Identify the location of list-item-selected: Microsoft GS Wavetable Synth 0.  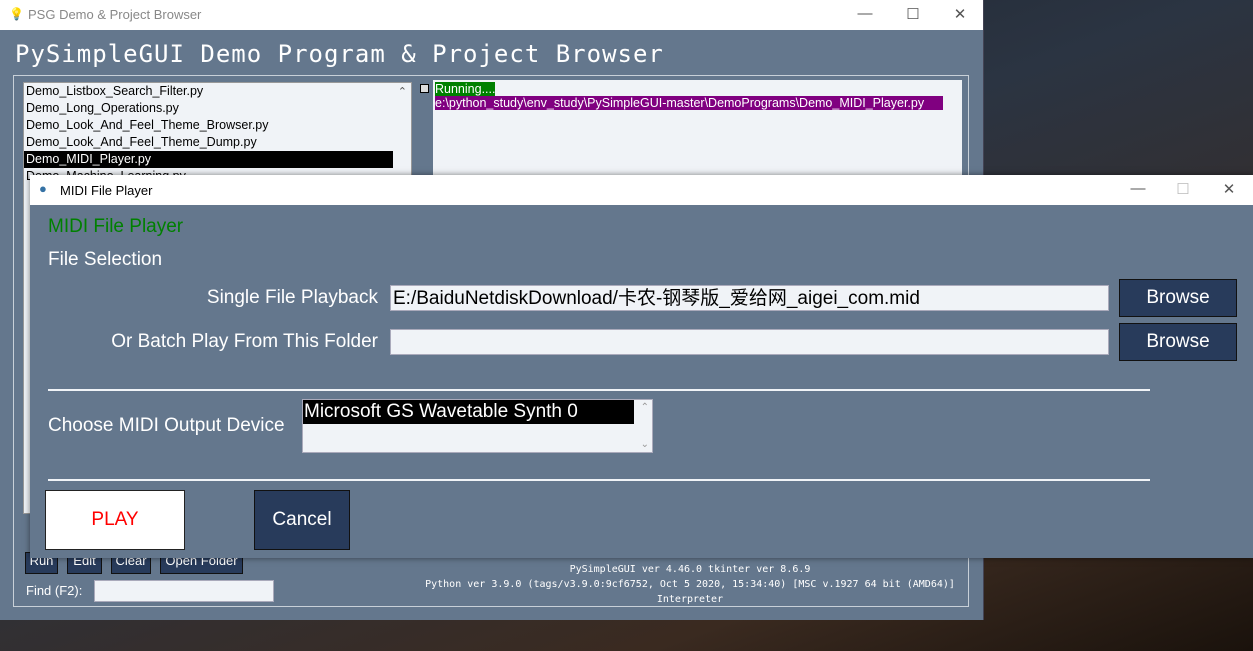
(468, 412).